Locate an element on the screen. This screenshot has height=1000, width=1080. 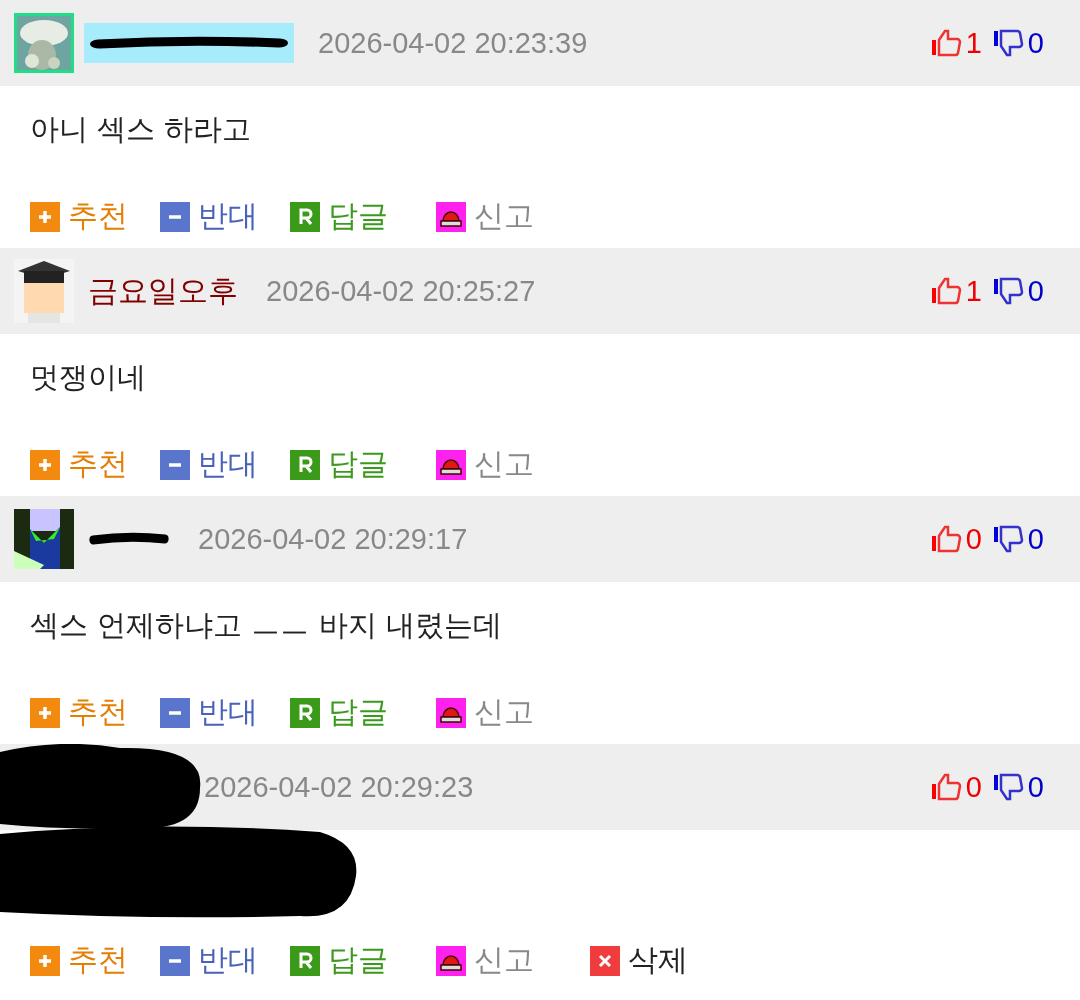
timestamp: 2026-04-02 20:29:17 is located at coordinates (333, 539).